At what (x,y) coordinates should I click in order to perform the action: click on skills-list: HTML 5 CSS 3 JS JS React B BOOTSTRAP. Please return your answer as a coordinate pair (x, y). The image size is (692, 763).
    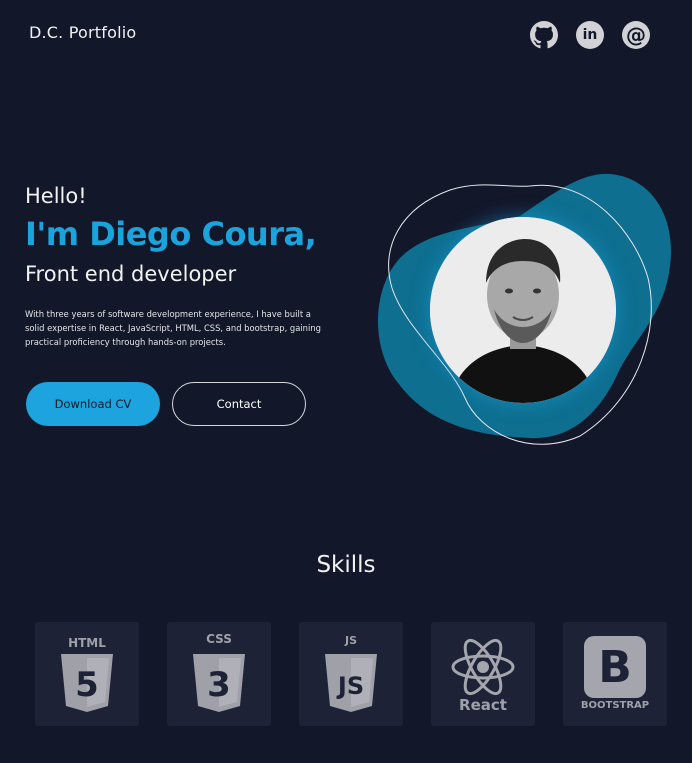
    Looking at the image, I should click on (351, 674).